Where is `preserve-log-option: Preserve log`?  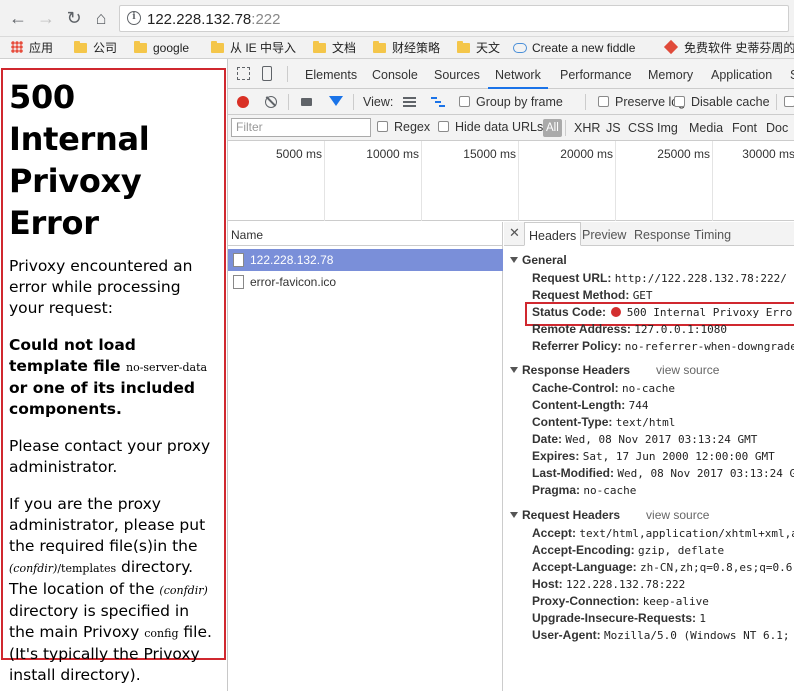
preserve-log-option: Preserve log is located at coordinates (641, 102).